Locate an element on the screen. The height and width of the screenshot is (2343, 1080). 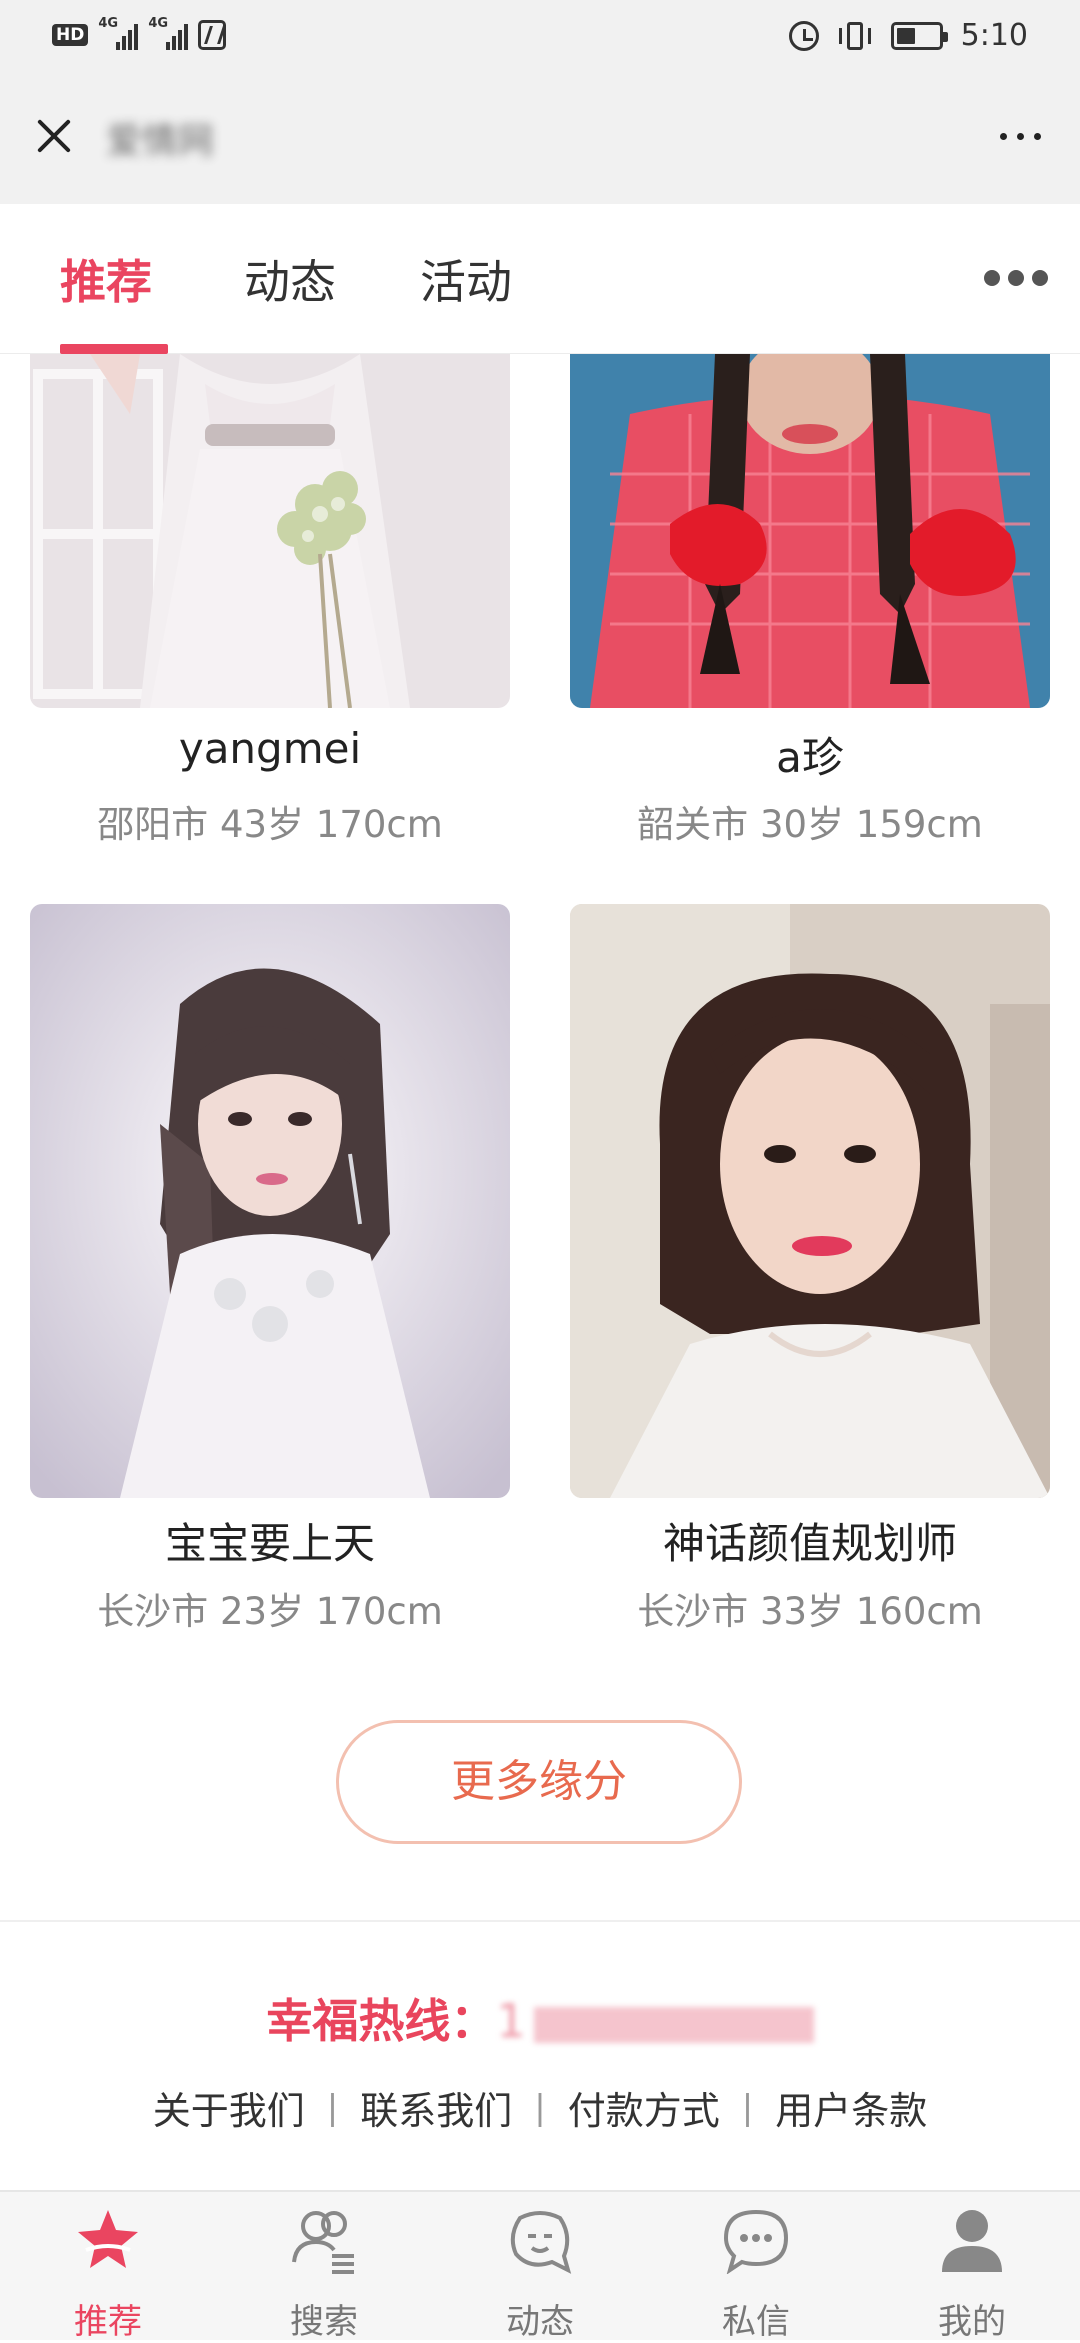
nav-item-moments: 动态 is located at coordinates (540, 2271).